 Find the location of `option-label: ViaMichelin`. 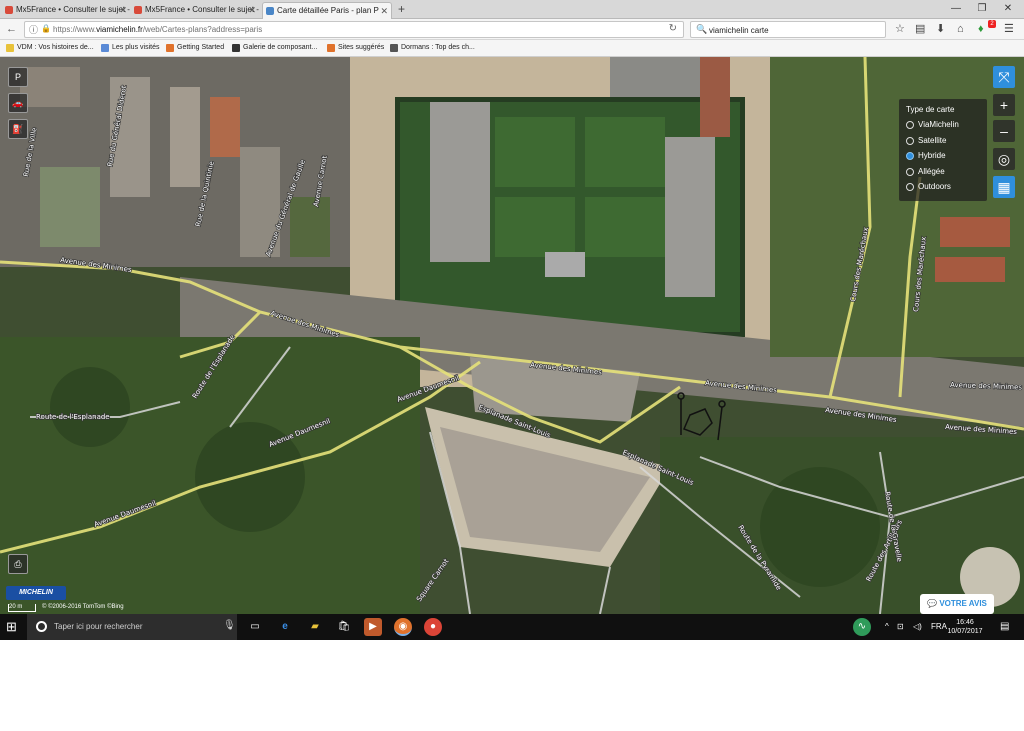

option-label: ViaMichelin is located at coordinates (938, 124).